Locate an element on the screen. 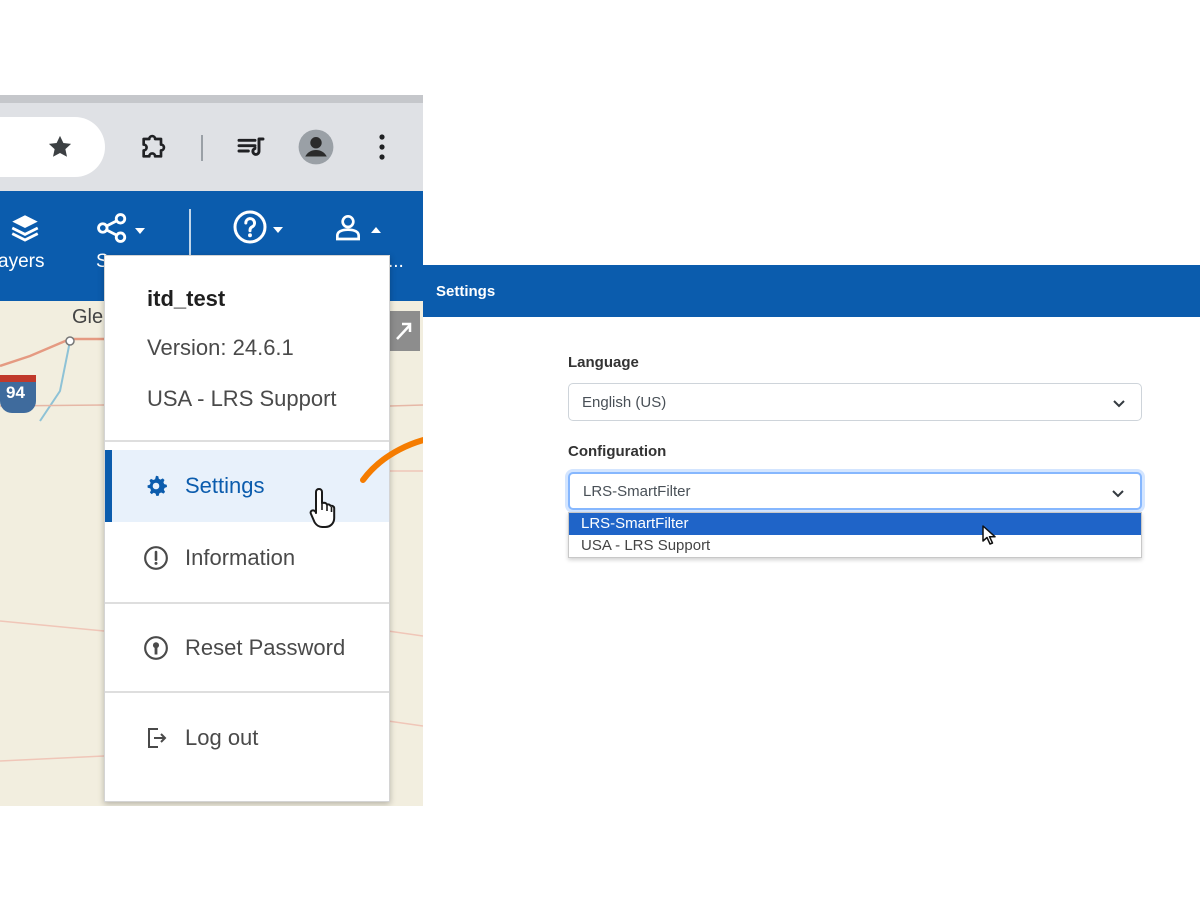  user-button is located at coordinates (357, 229).